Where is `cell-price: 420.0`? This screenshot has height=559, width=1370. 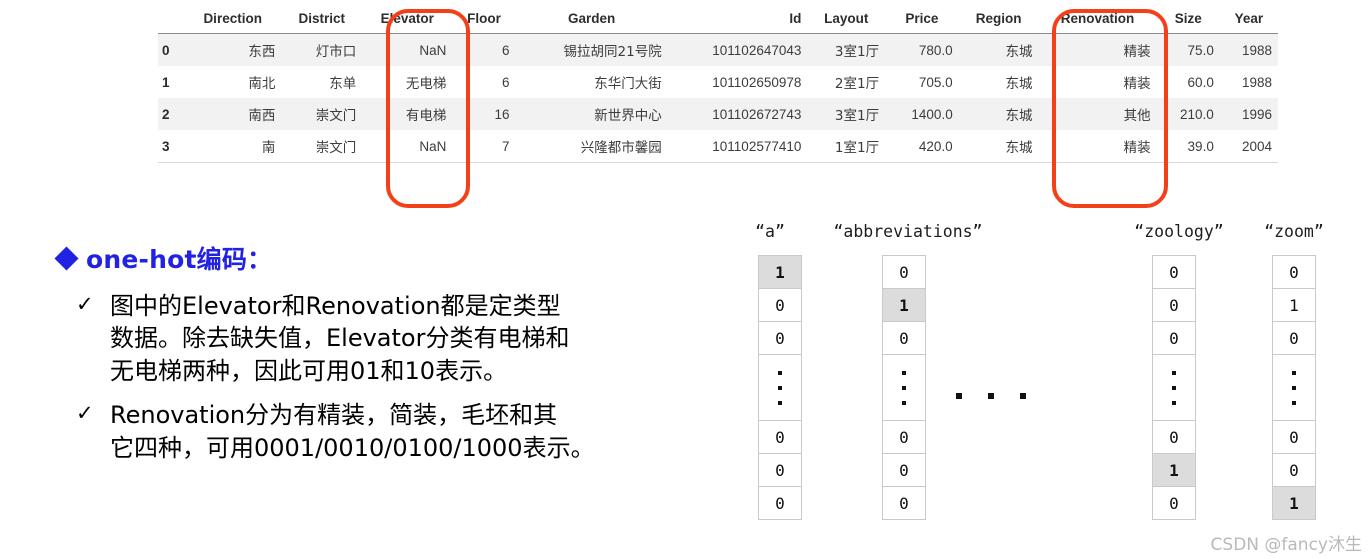
cell-price: 420.0 is located at coordinates (922, 146).